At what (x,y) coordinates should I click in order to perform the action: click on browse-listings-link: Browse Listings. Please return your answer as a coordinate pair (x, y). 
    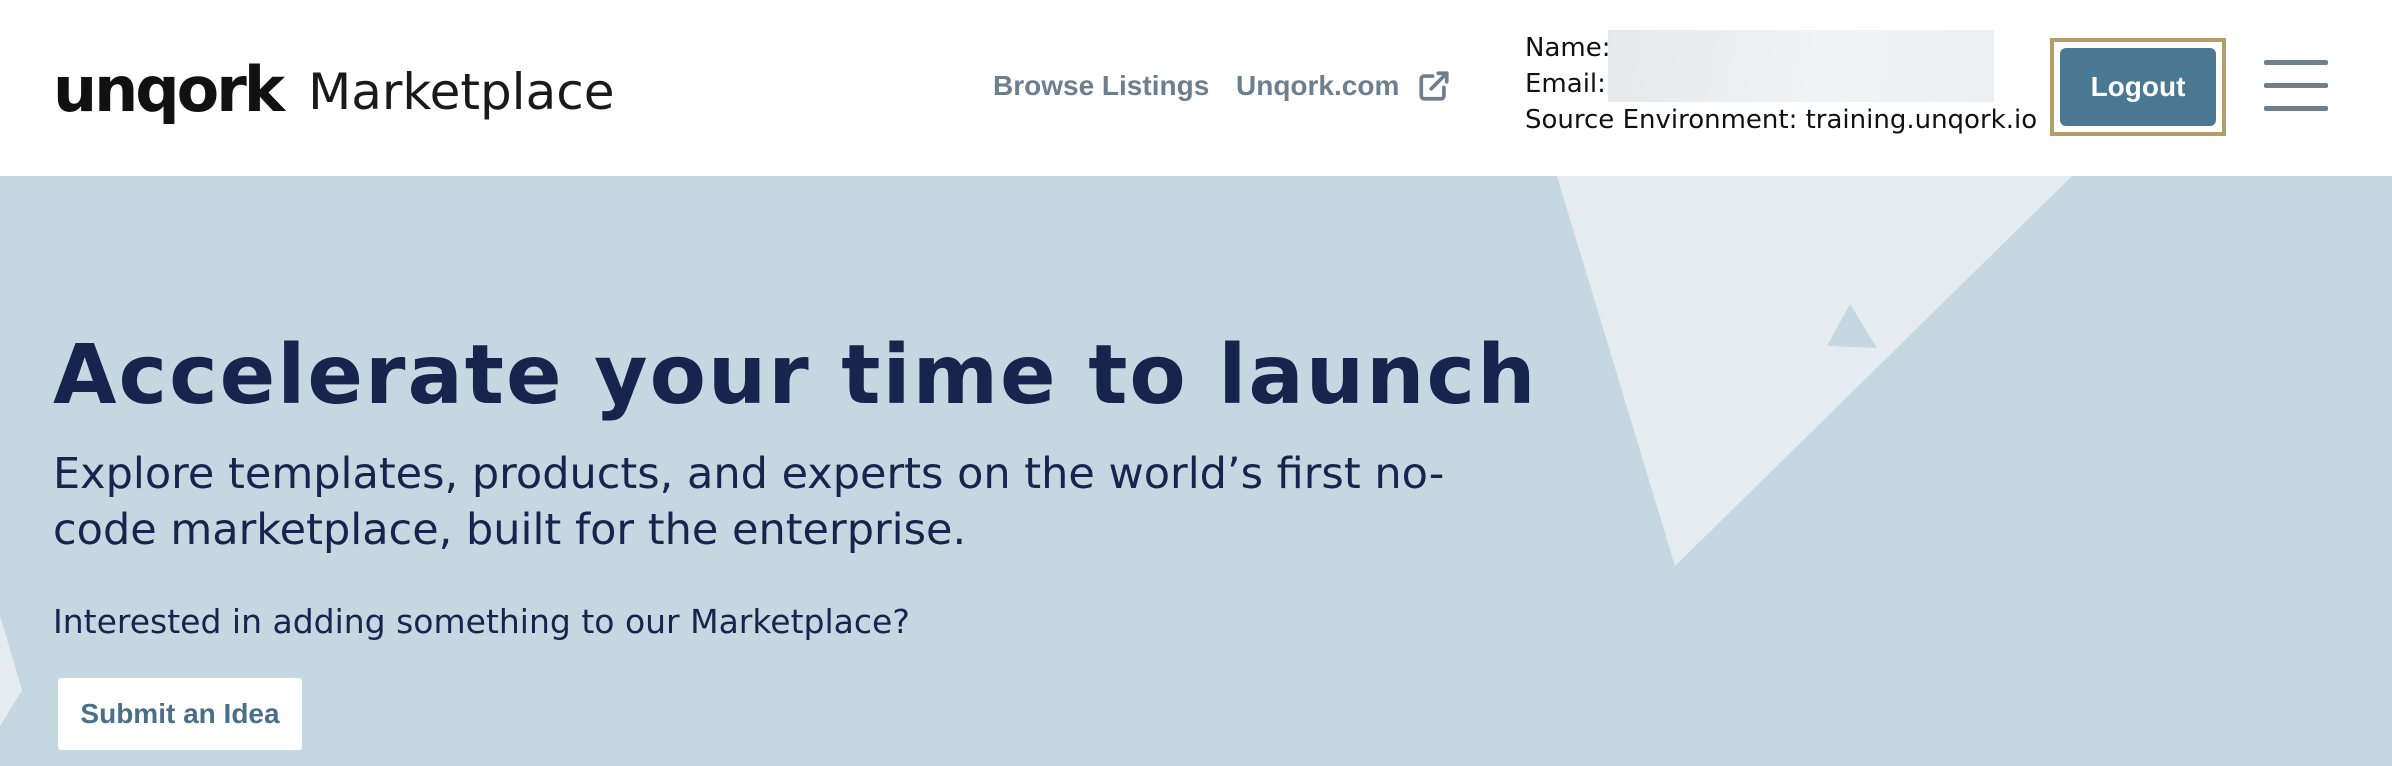
    Looking at the image, I should click on (1101, 86).